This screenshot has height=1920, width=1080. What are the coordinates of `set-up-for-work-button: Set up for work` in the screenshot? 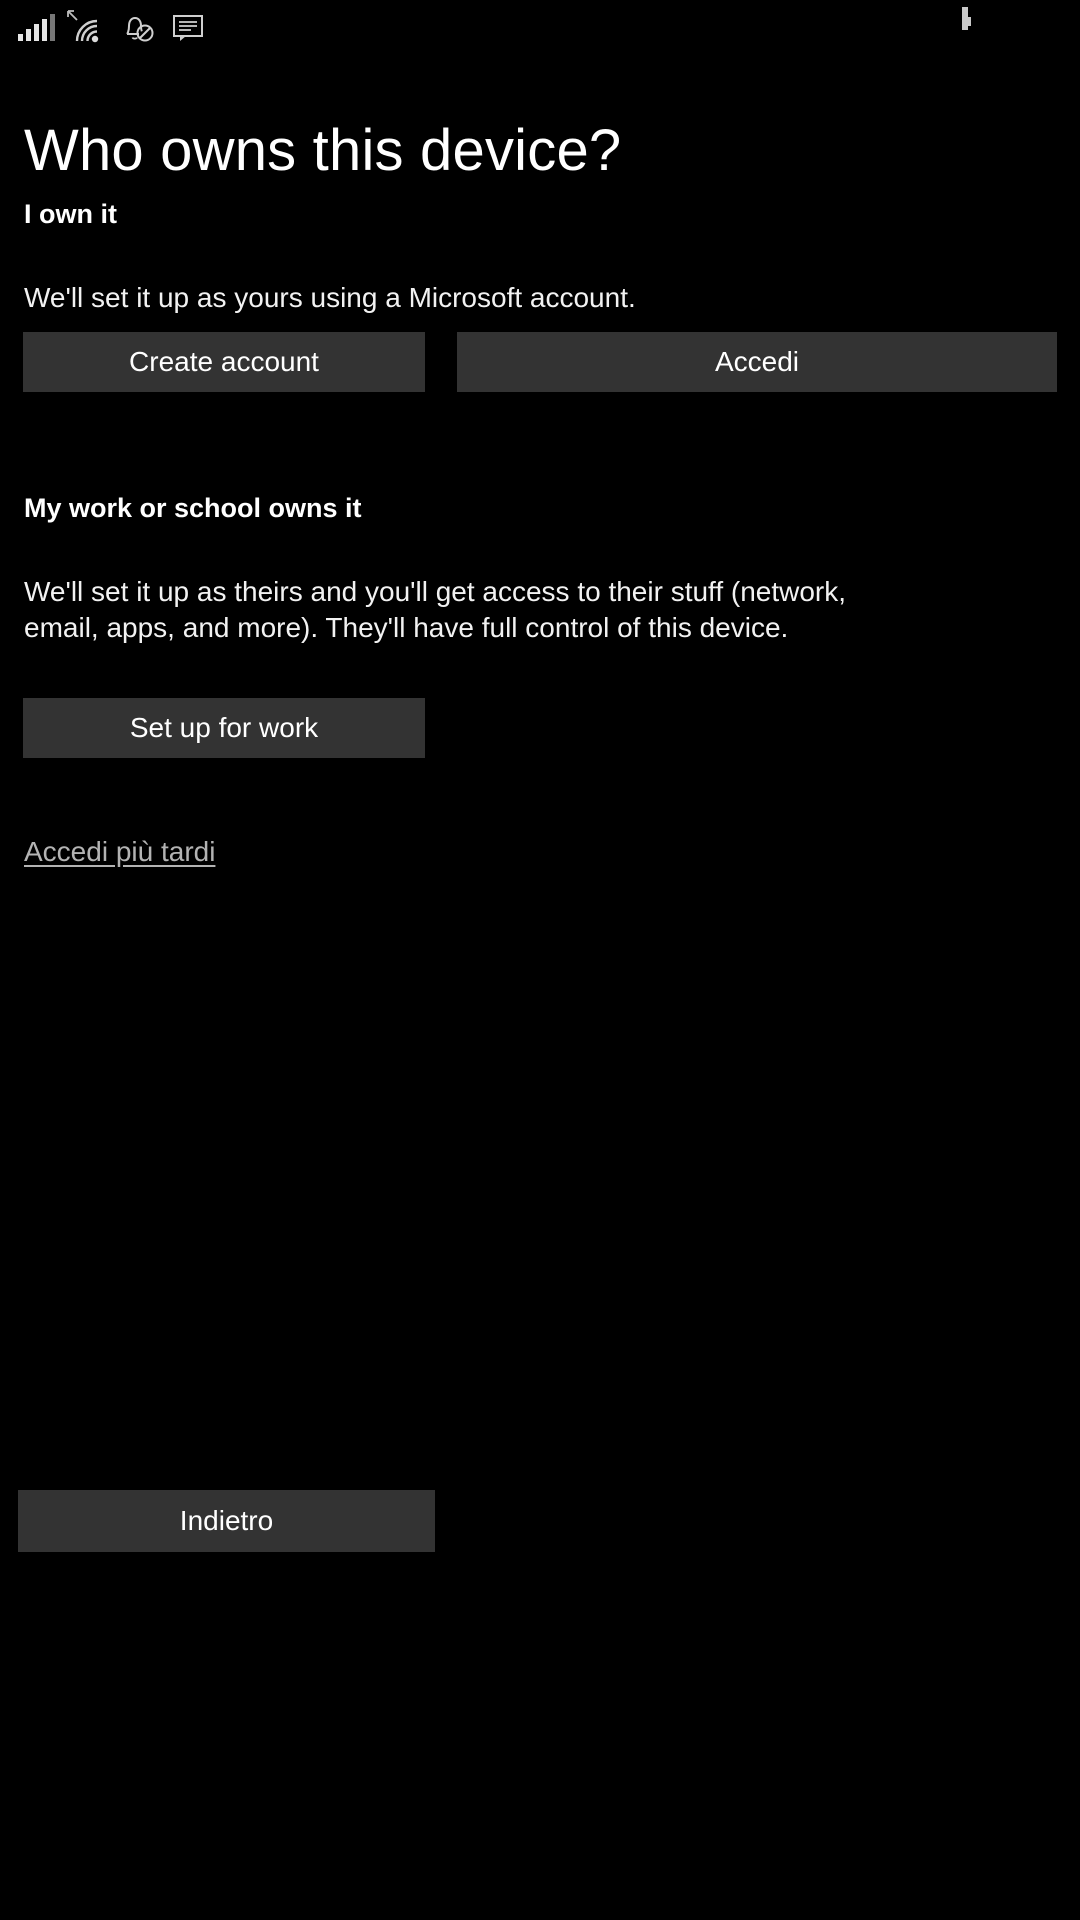 It's located at (224, 728).